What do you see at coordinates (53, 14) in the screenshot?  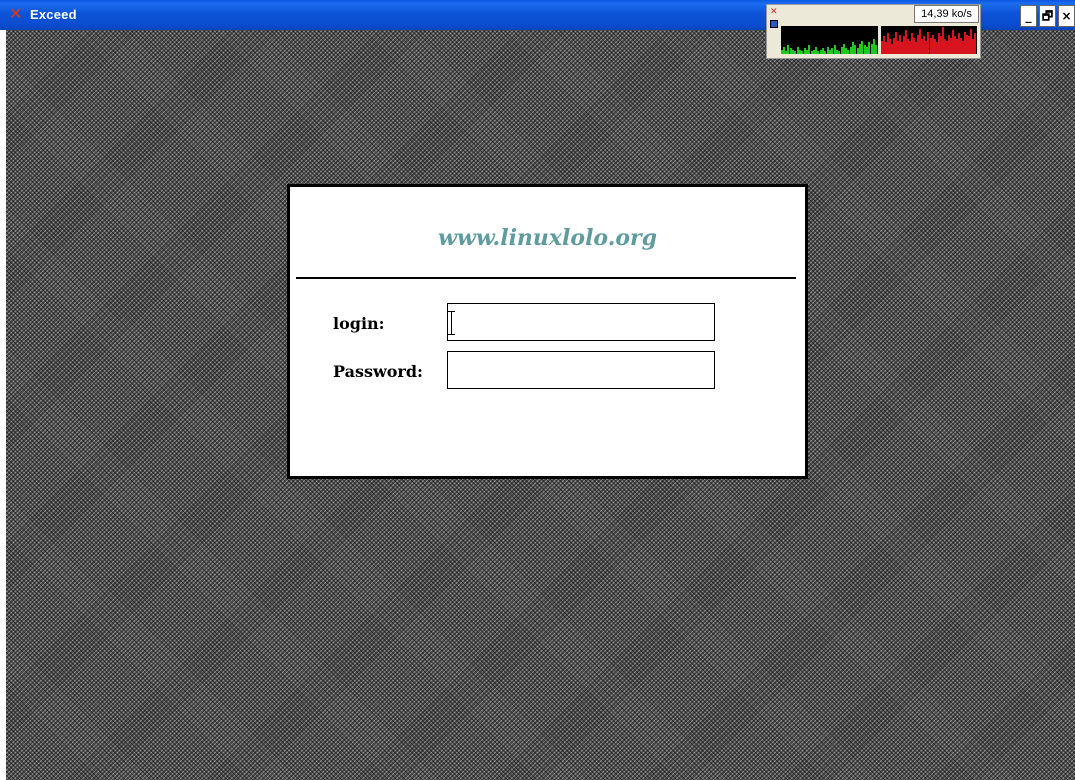 I see `window-title: Exceed` at bounding box center [53, 14].